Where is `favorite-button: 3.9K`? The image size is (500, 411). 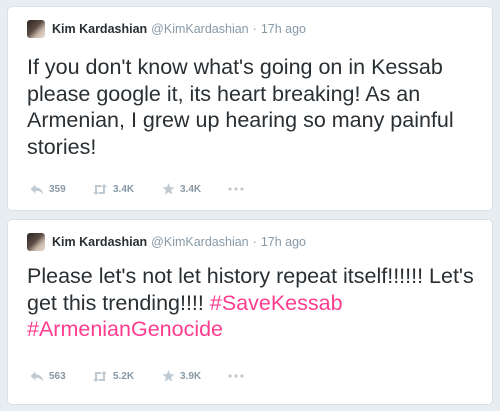
favorite-button: 3.9K is located at coordinates (195, 376).